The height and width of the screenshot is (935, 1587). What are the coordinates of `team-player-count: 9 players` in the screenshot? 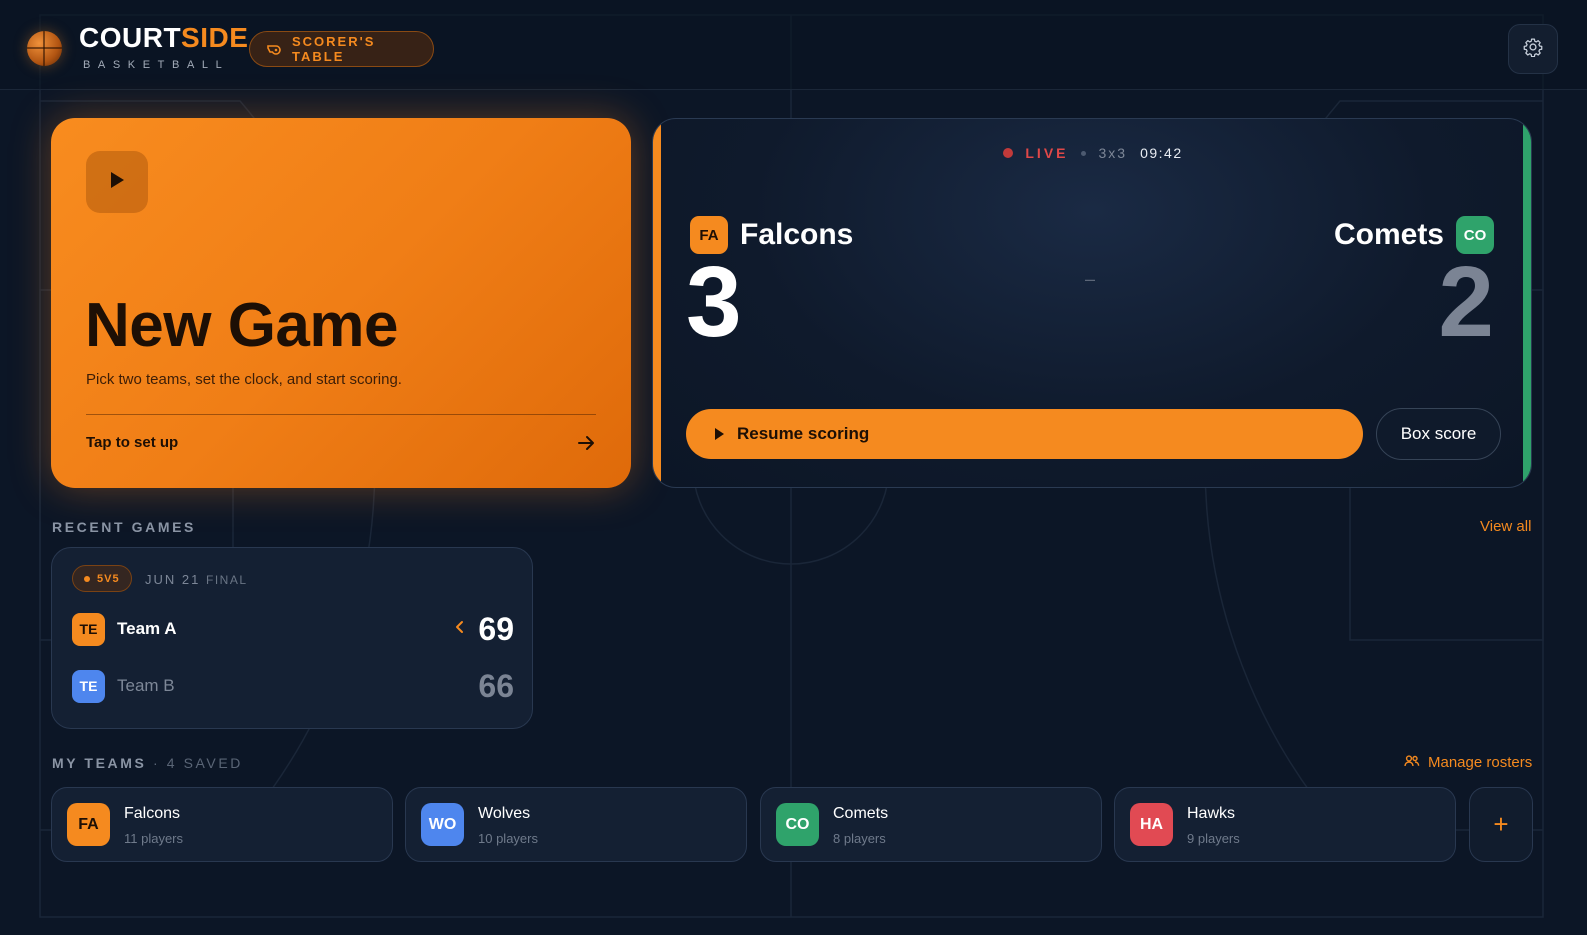 It's located at (1213, 838).